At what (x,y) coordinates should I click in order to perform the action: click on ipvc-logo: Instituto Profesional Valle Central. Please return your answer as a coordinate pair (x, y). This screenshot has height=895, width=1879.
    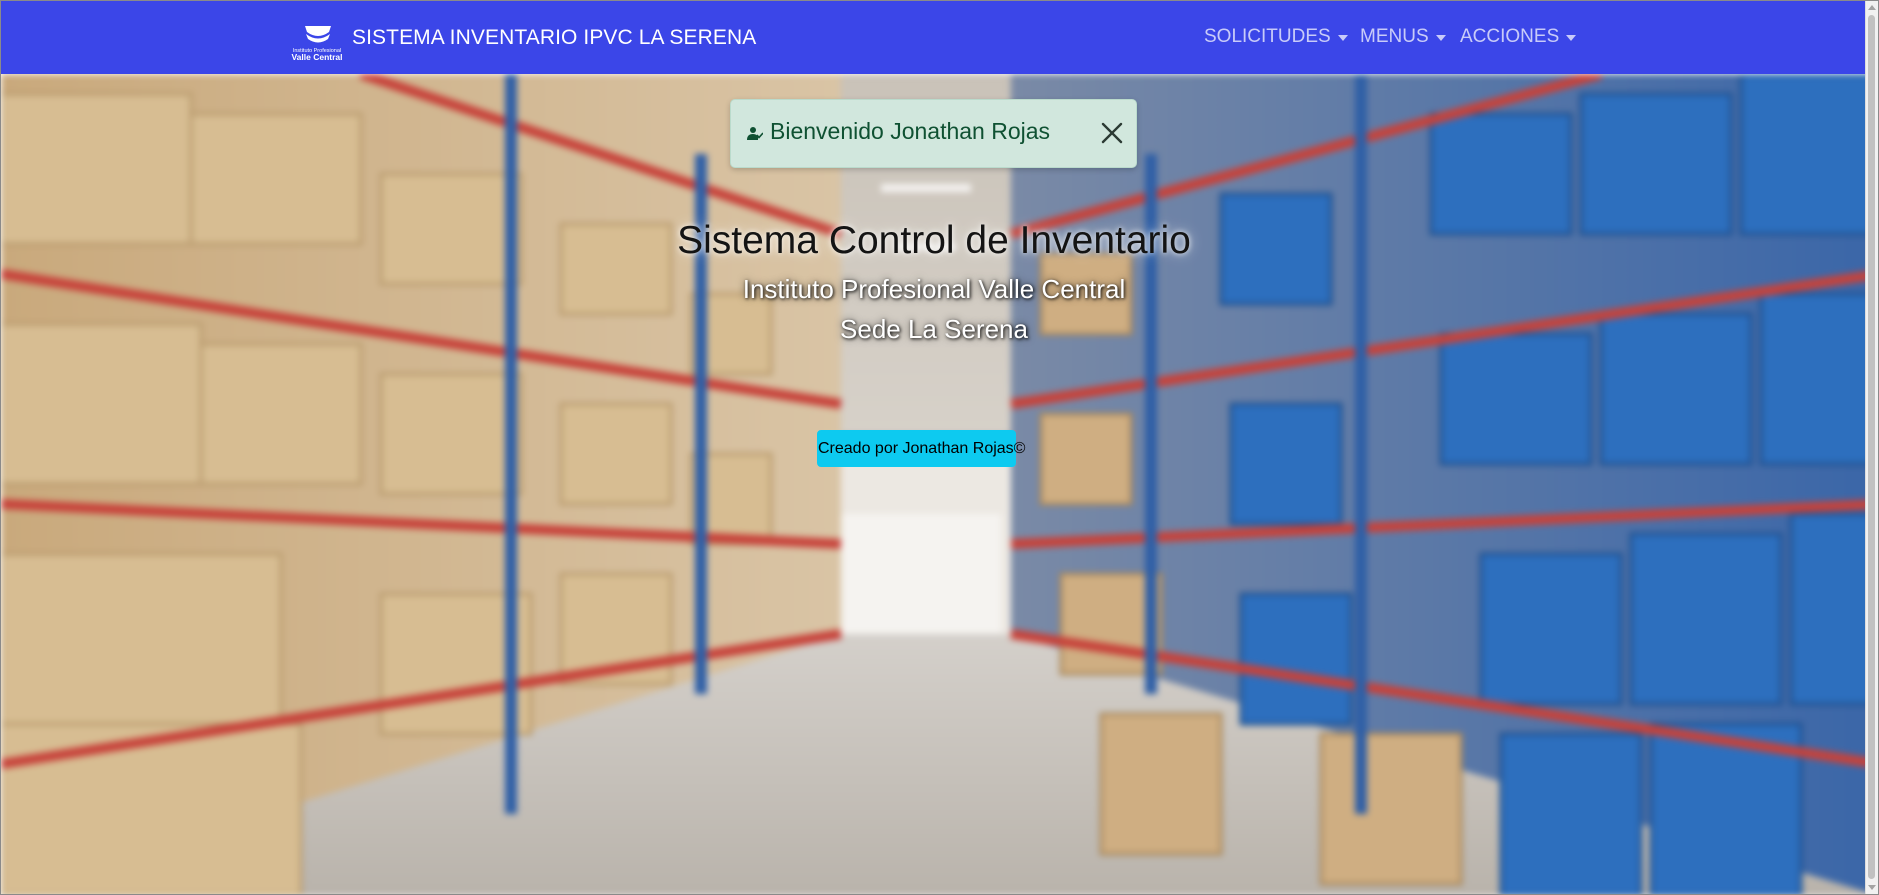
    Looking at the image, I should click on (317, 44).